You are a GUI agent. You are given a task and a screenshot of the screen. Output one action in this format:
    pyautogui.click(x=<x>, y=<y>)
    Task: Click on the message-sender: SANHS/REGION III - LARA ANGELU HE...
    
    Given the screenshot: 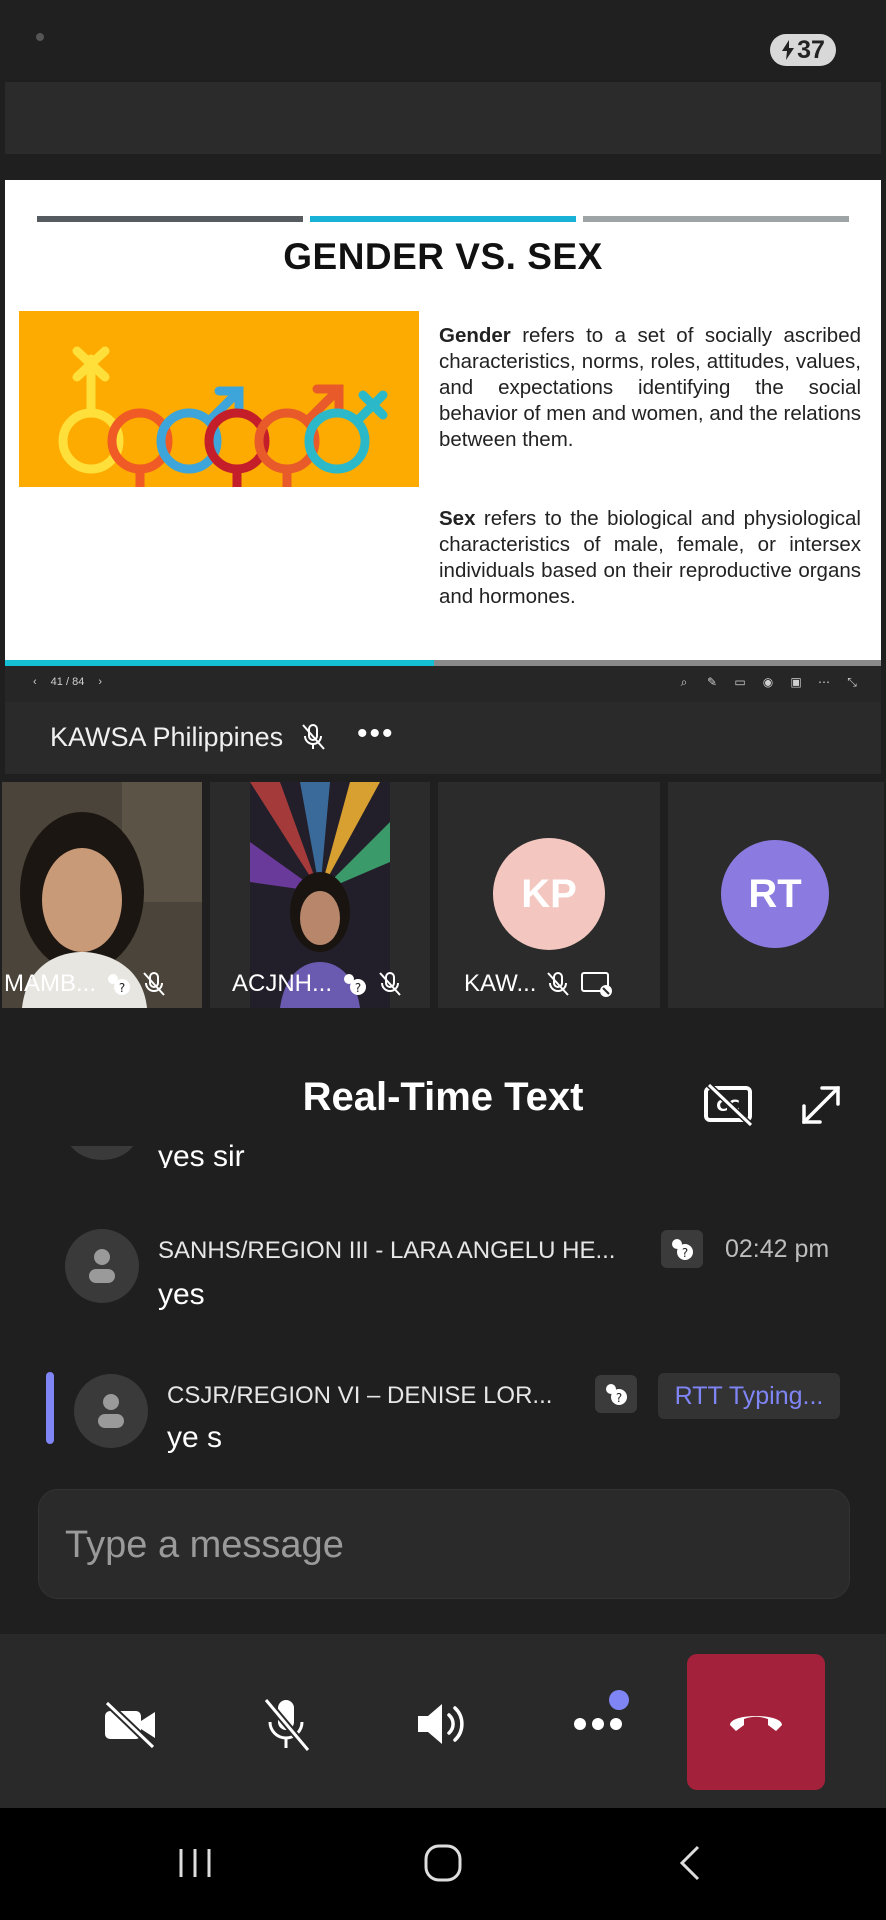 What is the action you would take?
    pyautogui.click(x=387, y=1250)
    